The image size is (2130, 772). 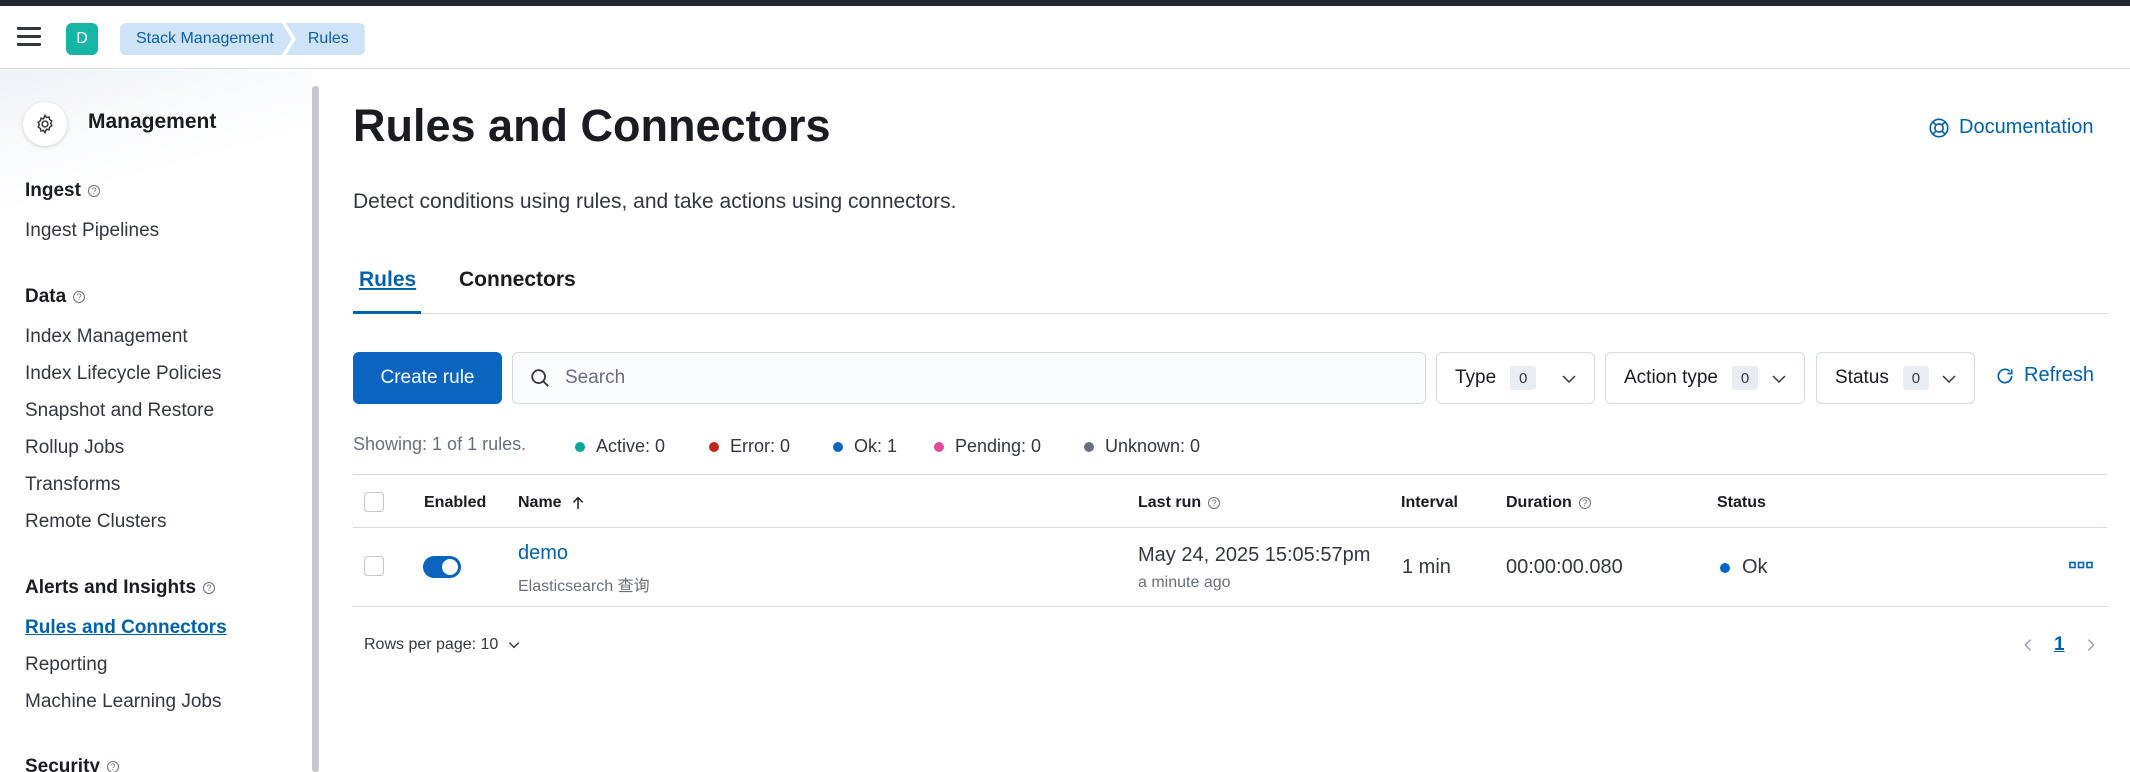 What do you see at coordinates (455, 503) in the screenshot?
I see `column-enabled: Enabled` at bounding box center [455, 503].